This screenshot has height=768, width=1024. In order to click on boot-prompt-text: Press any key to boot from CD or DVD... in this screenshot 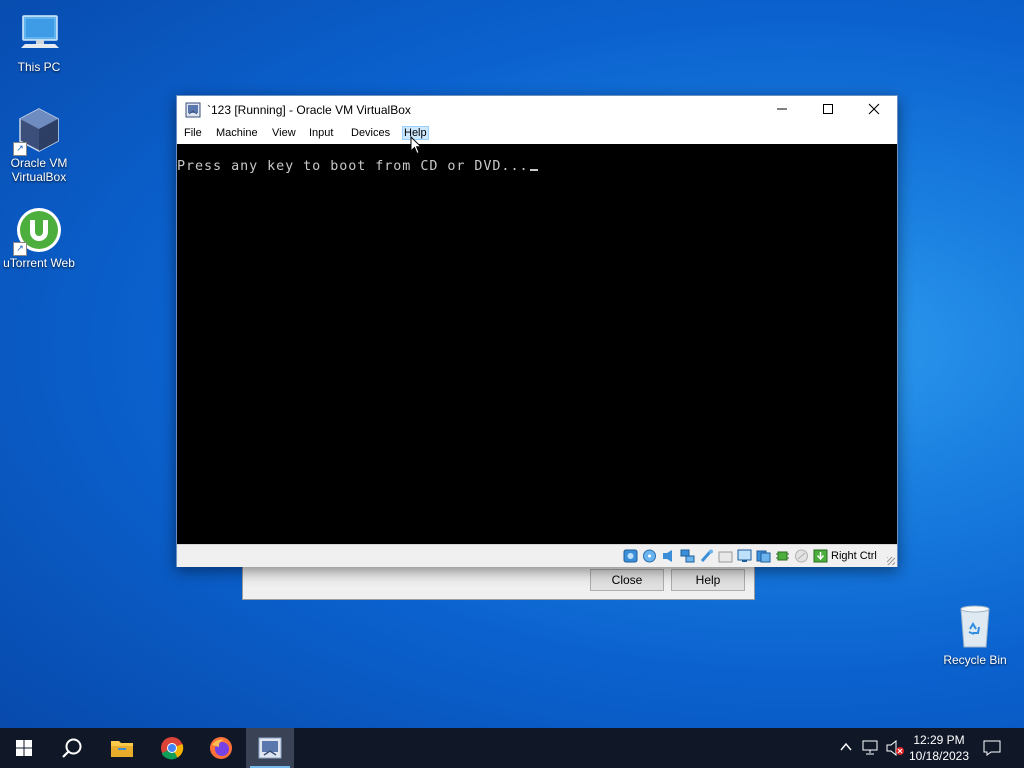, I will do `click(353, 166)`.